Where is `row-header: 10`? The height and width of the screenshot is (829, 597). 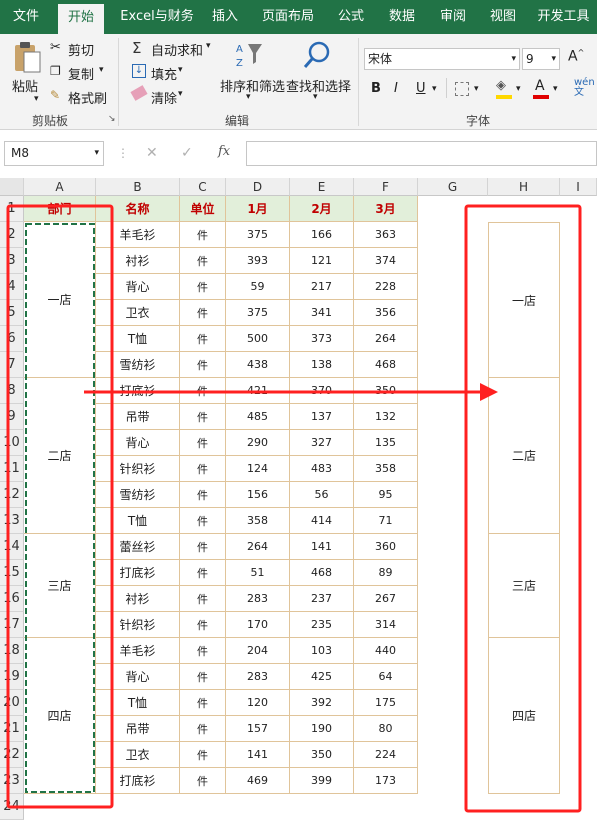
row-header: 10 is located at coordinates (12, 443).